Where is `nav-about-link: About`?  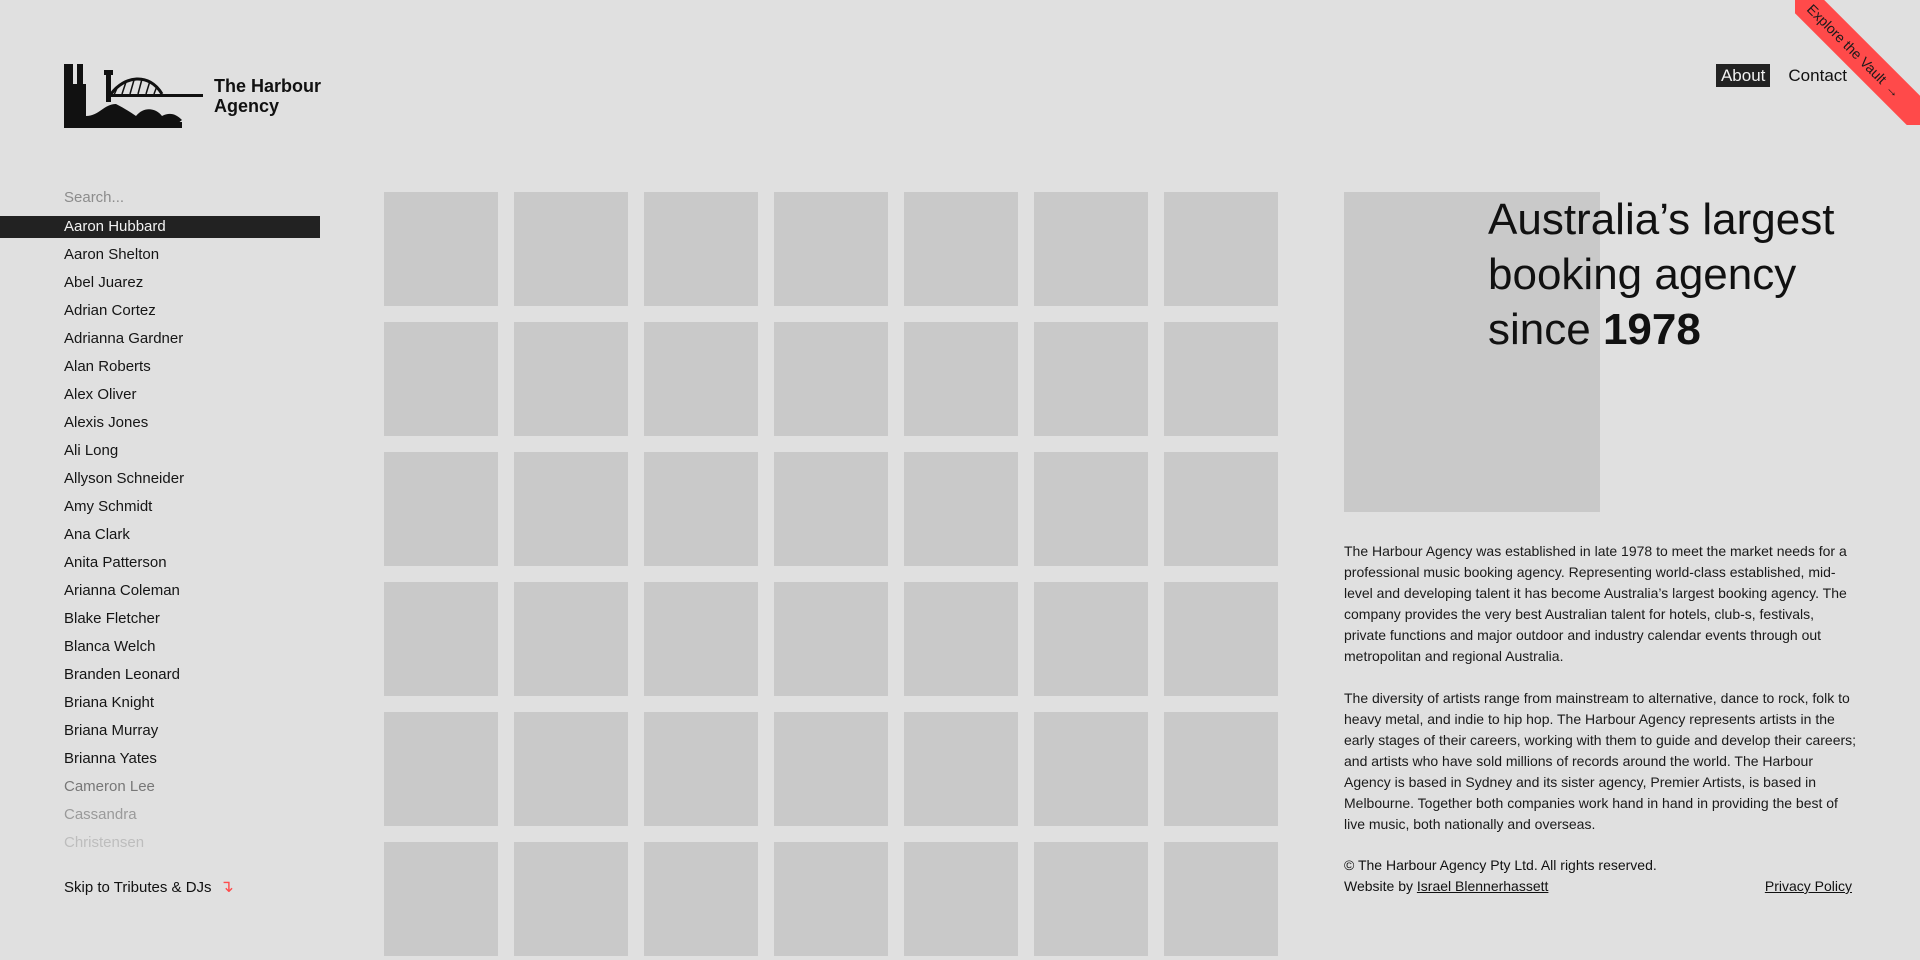
nav-about-link: About is located at coordinates (1743, 75).